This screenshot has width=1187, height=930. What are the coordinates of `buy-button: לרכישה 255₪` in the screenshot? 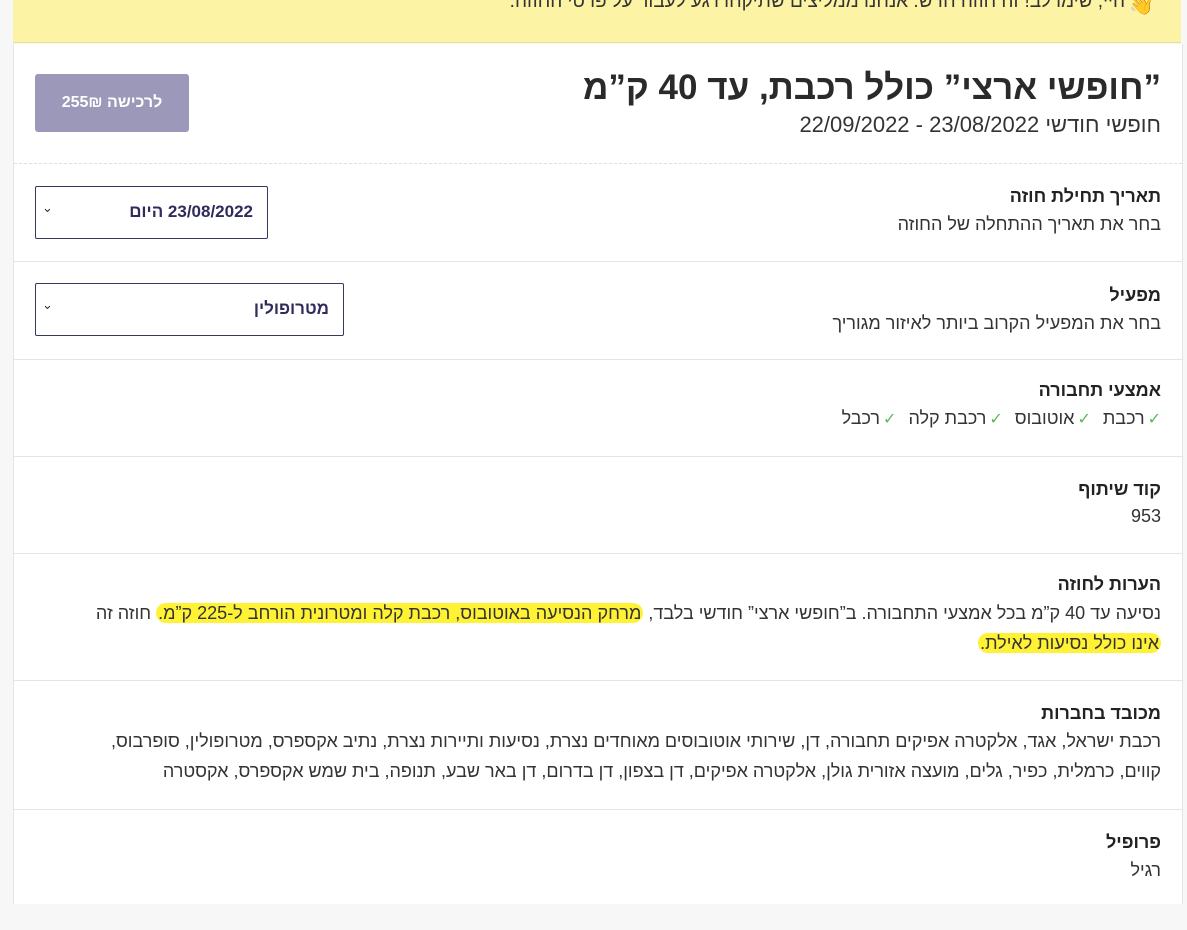 It's located at (112, 103).